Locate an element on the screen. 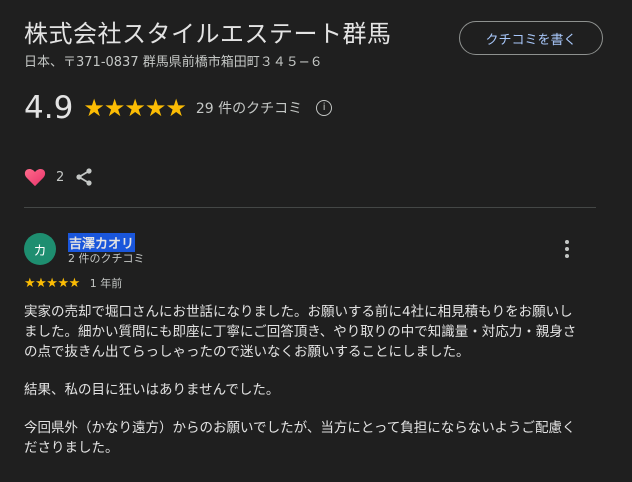 The height and width of the screenshot is (482, 632). rating-summary: 4.9 ★★★★★ 29 件のクチコミ i is located at coordinates (178, 108).